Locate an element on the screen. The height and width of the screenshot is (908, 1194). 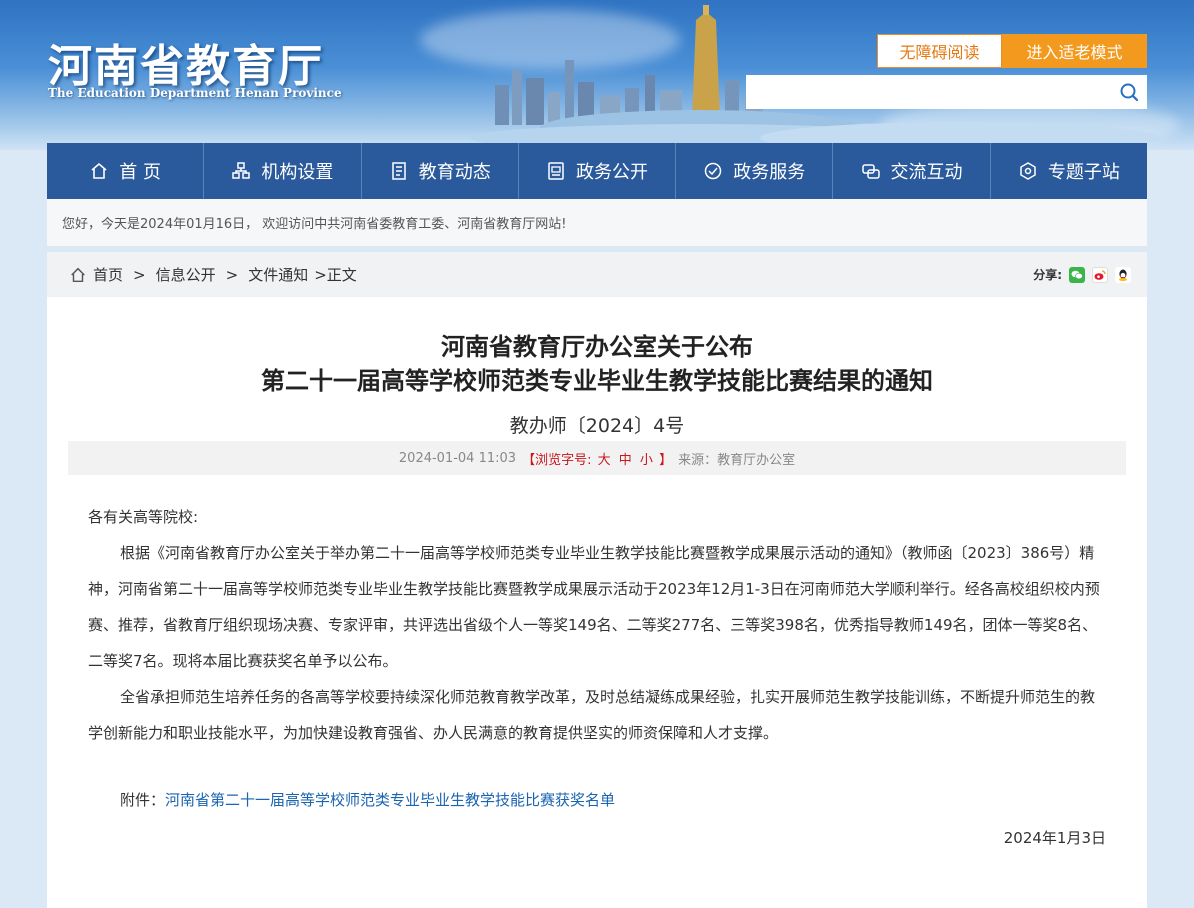
font-size-large: 大 is located at coordinates (604, 460).